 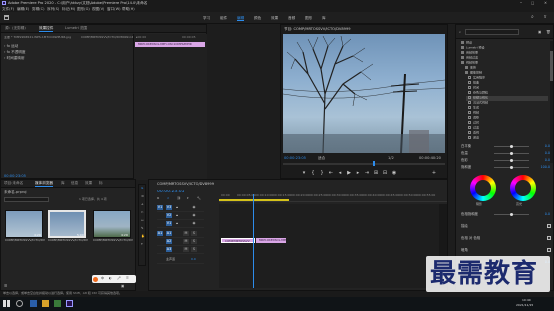 I want to click on lock-icon: 🔒︎, so click(x=177, y=223).